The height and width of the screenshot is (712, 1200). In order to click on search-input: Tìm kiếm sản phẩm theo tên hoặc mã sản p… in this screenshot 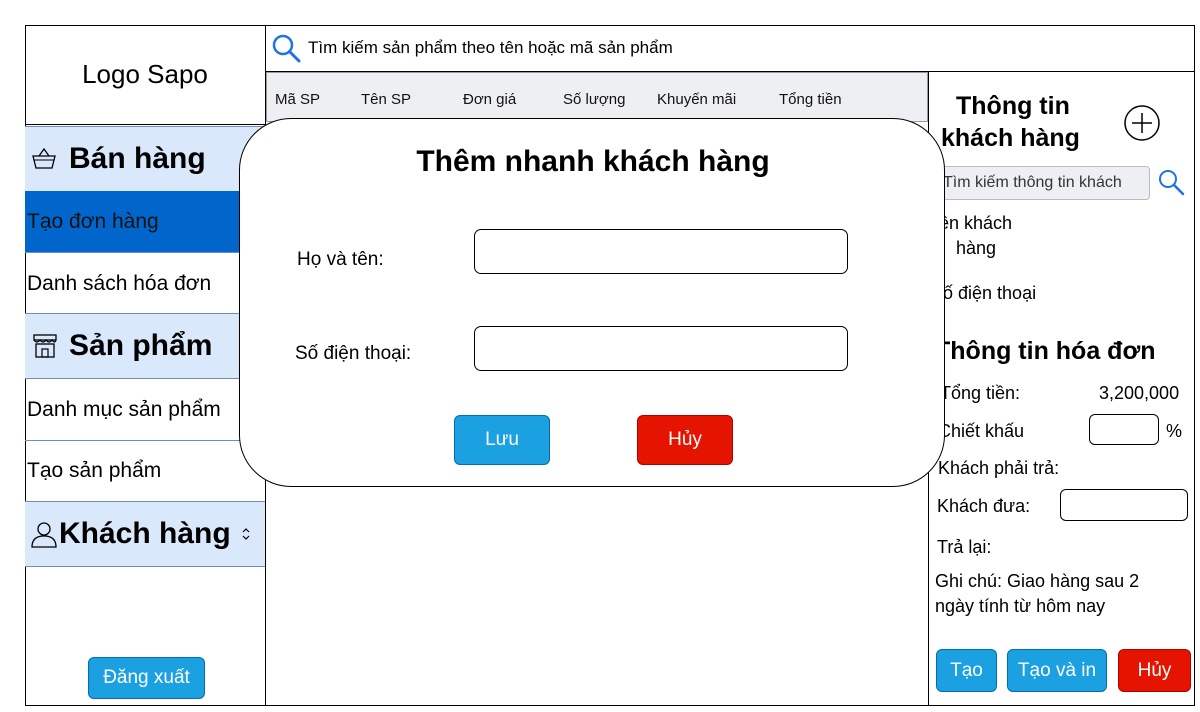, I will do `click(490, 48)`.